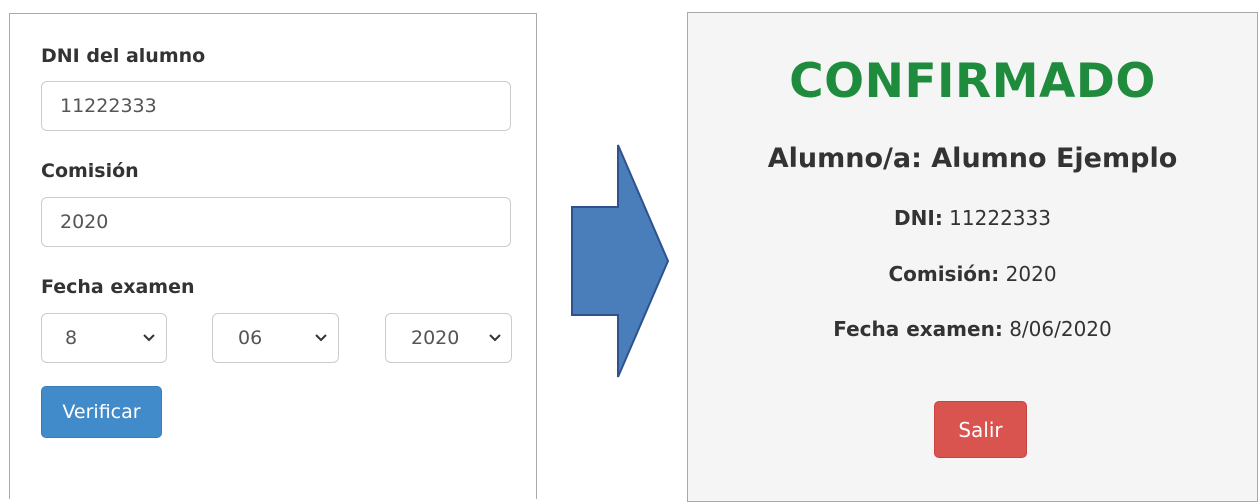  Describe the element at coordinates (118, 287) in the screenshot. I see `fecha-label: Fecha examen` at that location.